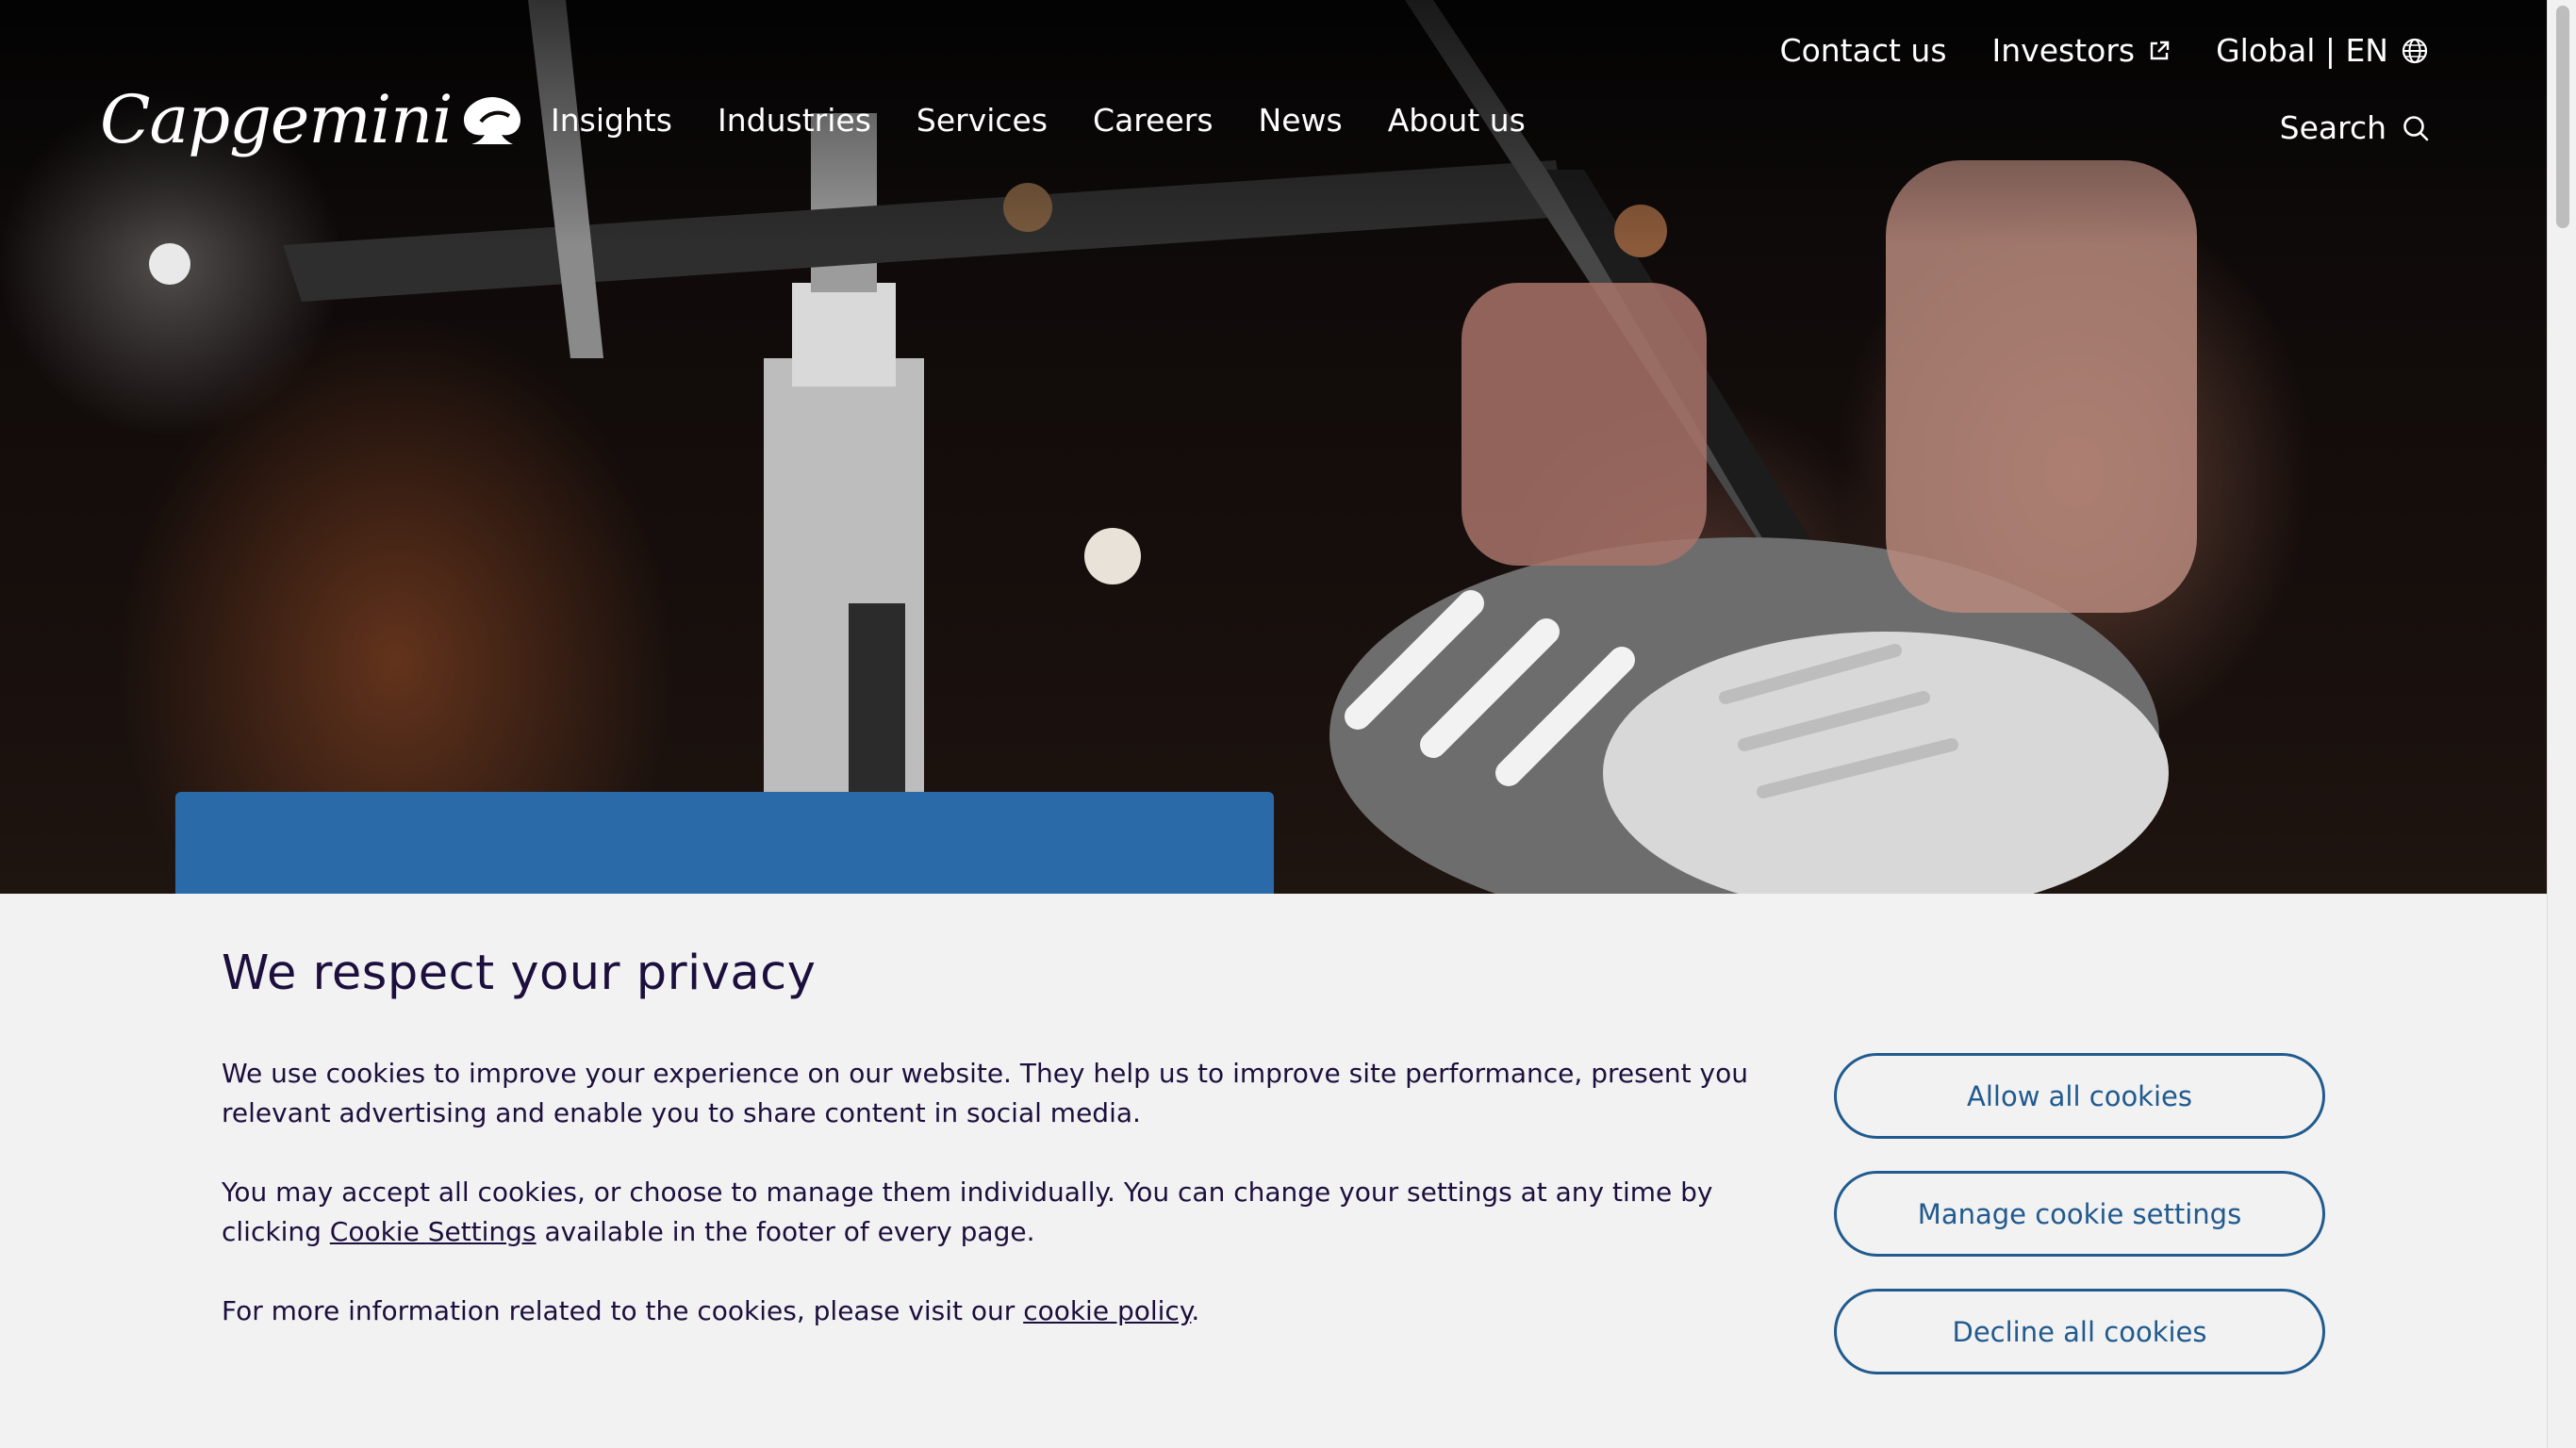 This screenshot has width=2576, height=1448. What do you see at coordinates (2416, 127) in the screenshot?
I see `search-icon` at bounding box center [2416, 127].